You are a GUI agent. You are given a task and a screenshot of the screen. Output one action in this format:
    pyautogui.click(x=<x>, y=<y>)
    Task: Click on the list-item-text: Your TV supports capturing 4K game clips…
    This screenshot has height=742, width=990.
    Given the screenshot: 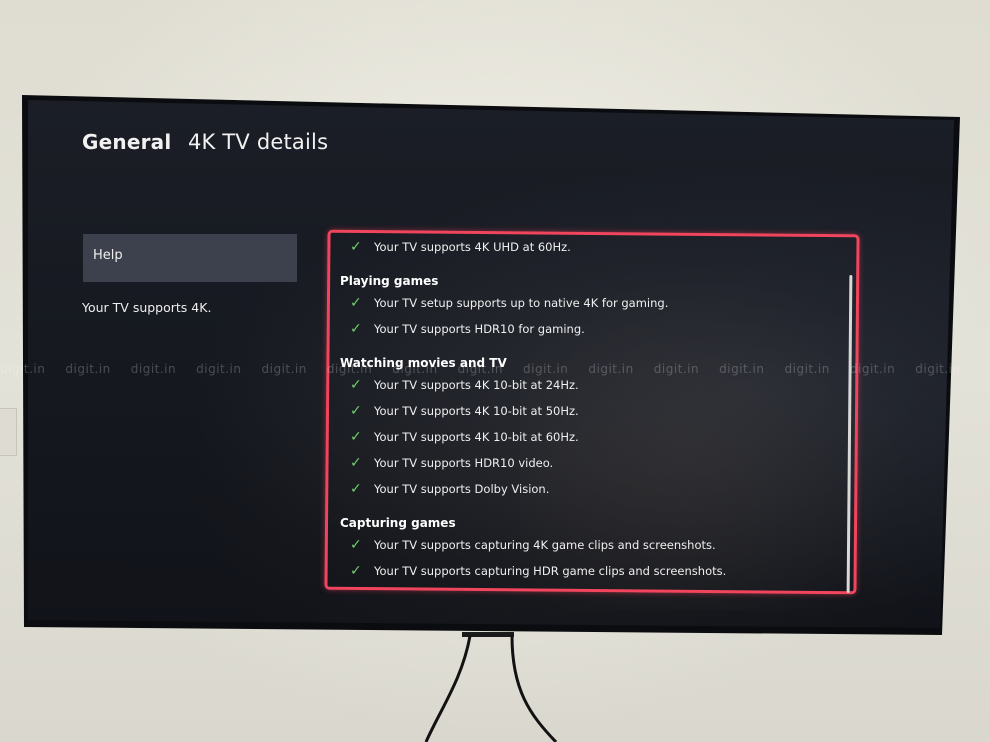 What is the action you would take?
    pyautogui.click(x=545, y=545)
    